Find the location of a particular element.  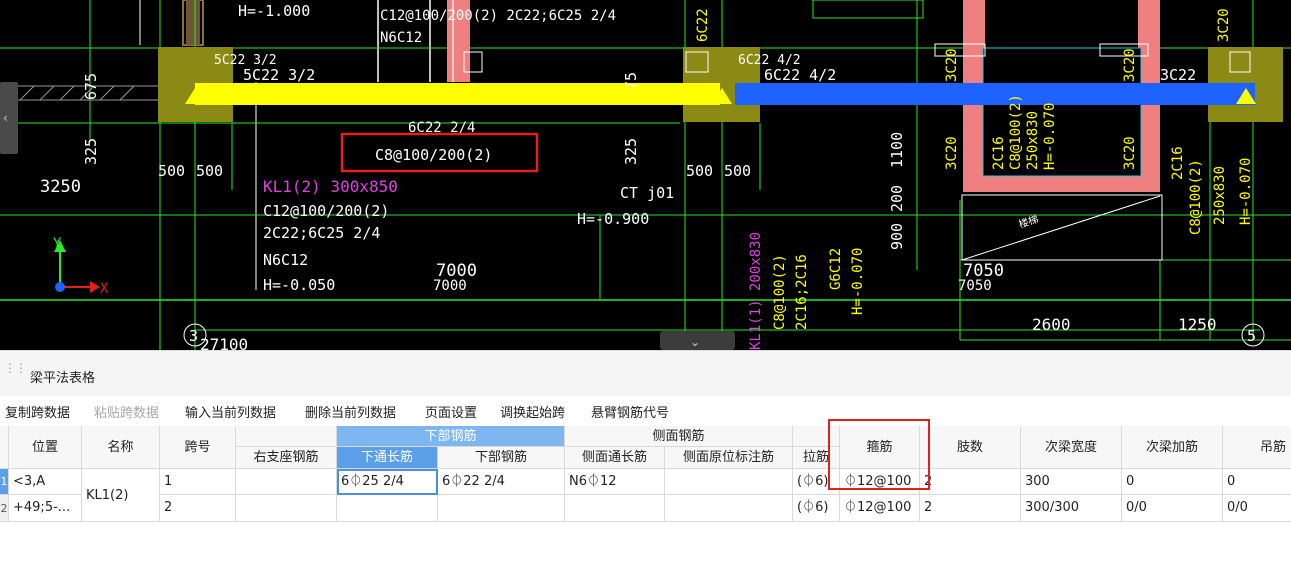

ctj01-label: CT j01 is located at coordinates (647, 193).